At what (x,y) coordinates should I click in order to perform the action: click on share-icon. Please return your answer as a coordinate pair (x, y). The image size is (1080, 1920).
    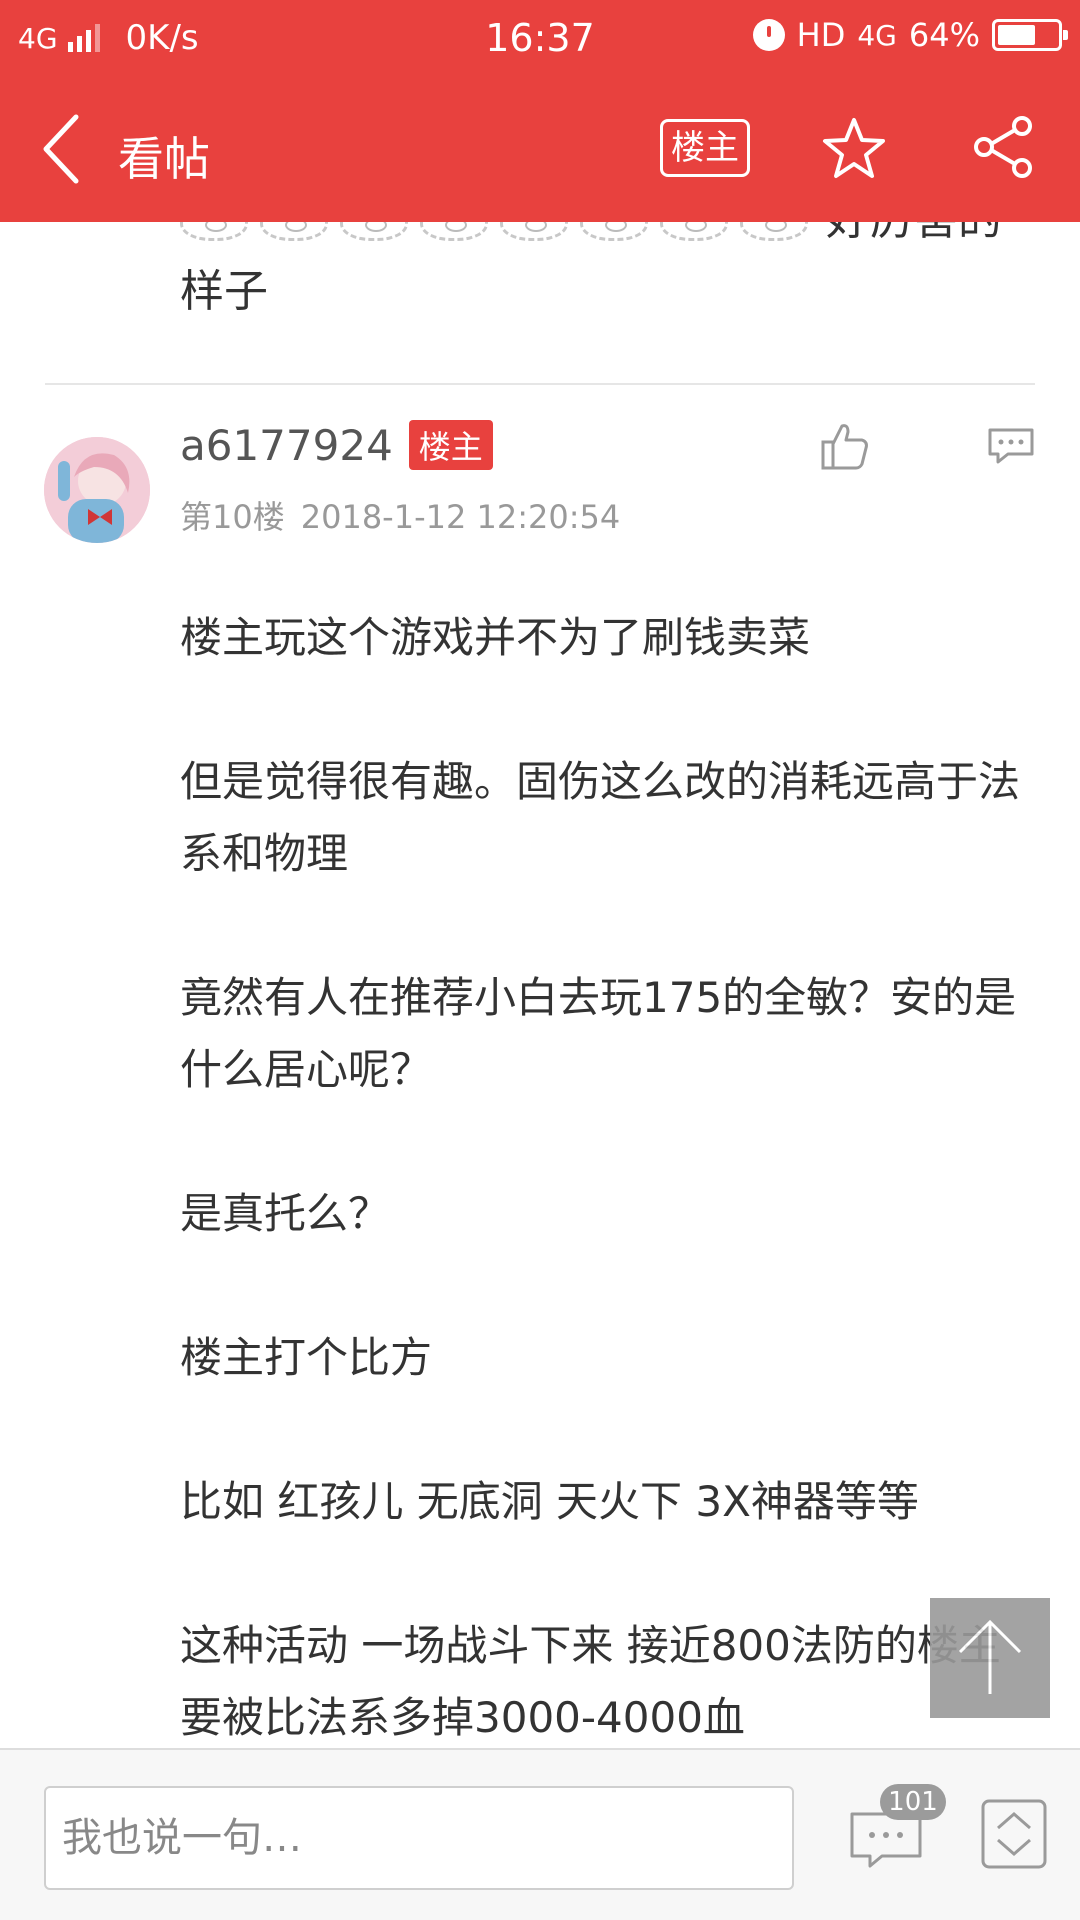
    Looking at the image, I should click on (1002, 147).